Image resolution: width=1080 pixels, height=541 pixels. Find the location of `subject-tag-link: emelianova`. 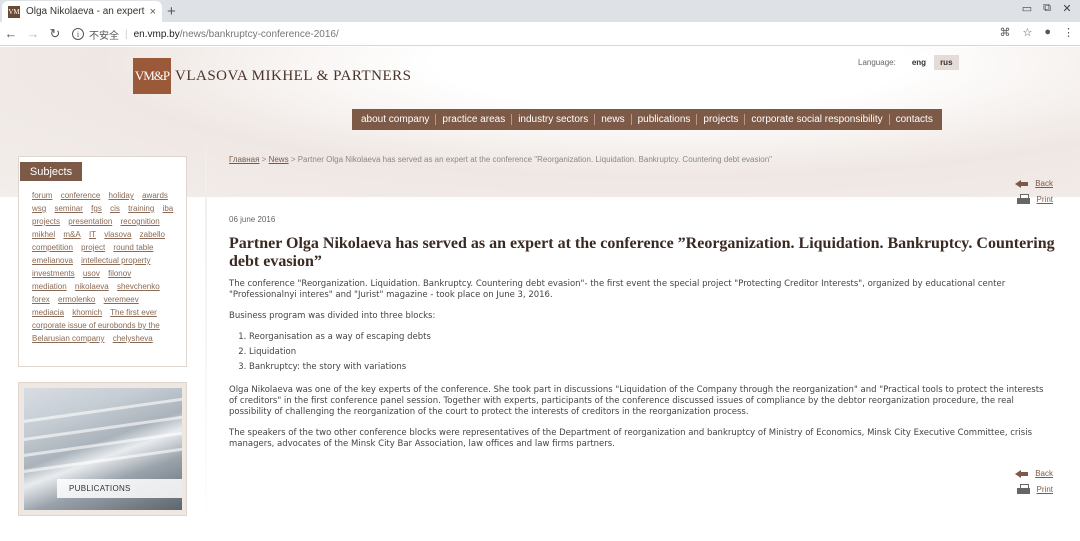

subject-tag-link: emelianova is located at coordinates (52, 260).